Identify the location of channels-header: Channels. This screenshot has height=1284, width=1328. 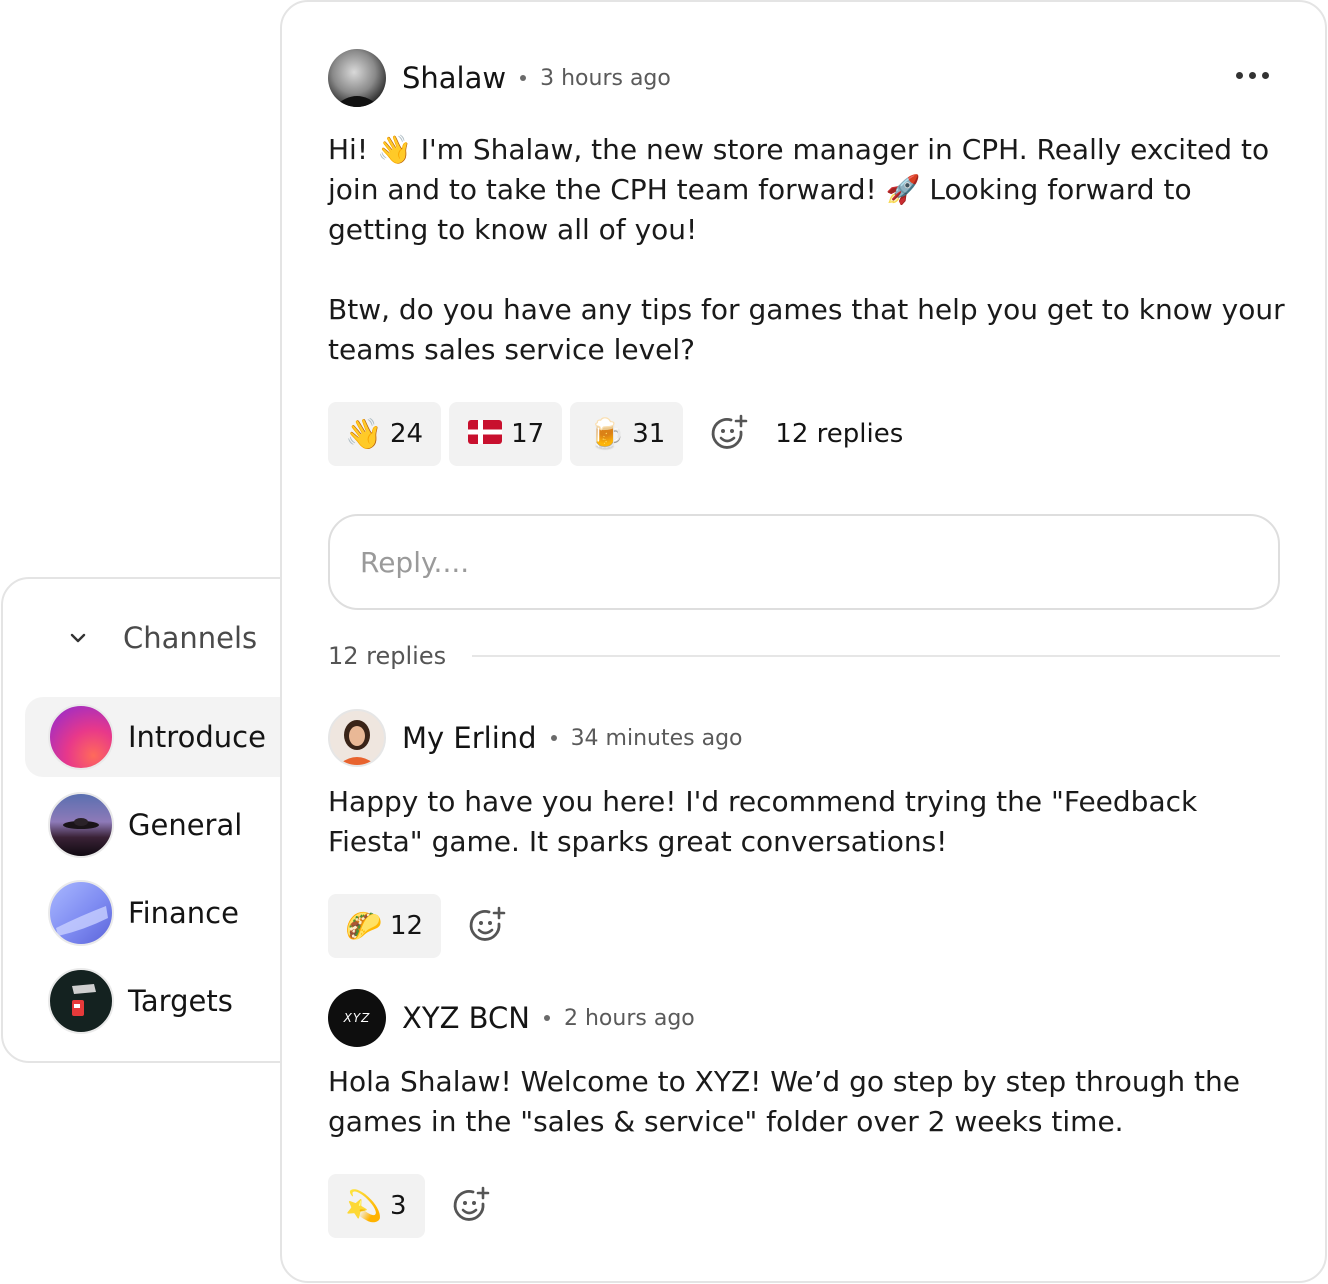
(160, 638).